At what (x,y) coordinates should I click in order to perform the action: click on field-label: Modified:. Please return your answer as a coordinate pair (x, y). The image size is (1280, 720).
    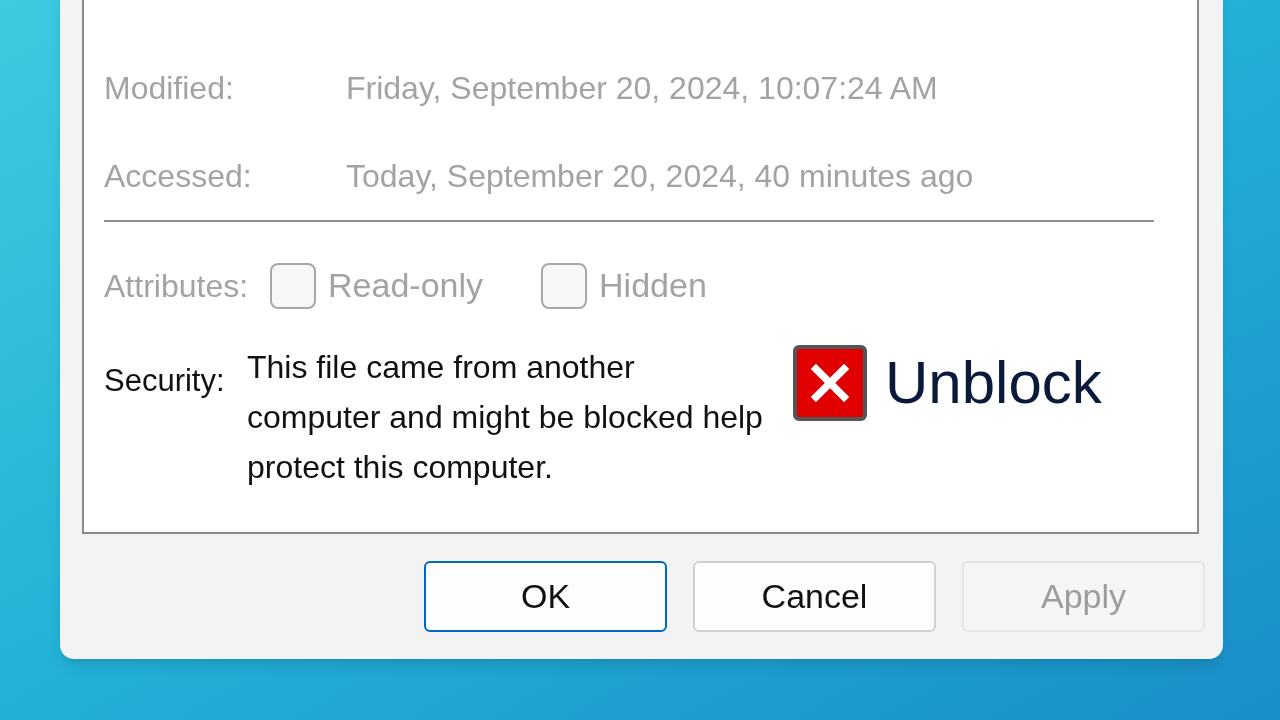
    Looking at the image, I should click on (169, 88).